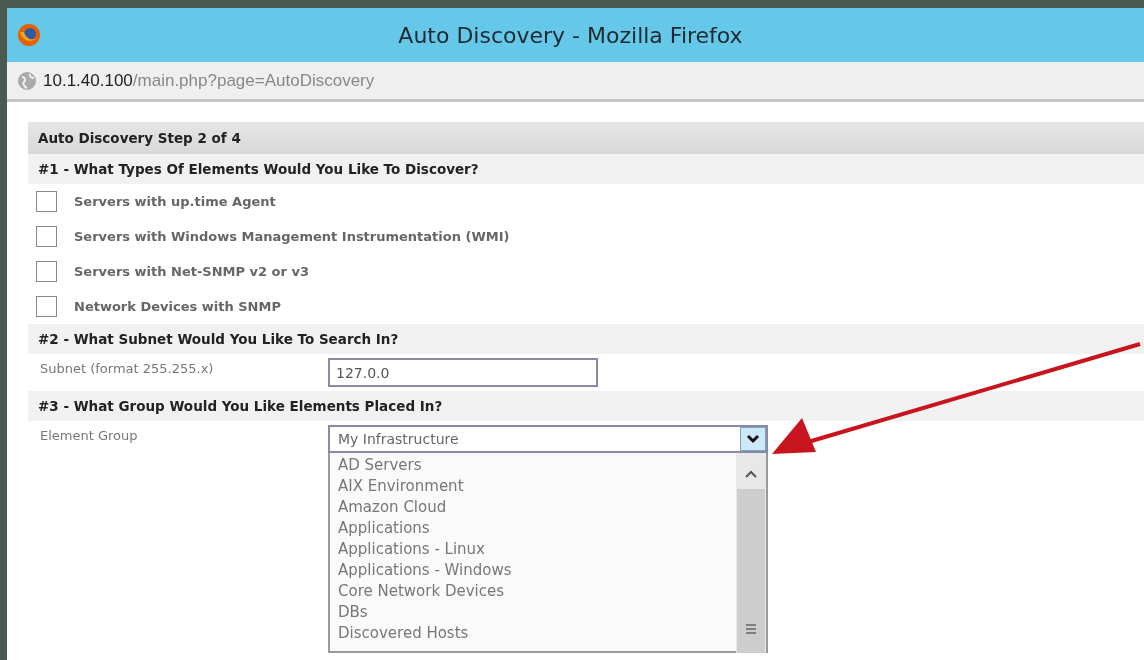 The height and width of the screenshot is (660, 1144). Describe the element at coordinates (586, 138) in the screenshot. I see `step-heading: Auto Discovery Step 2 of 4` at that location.